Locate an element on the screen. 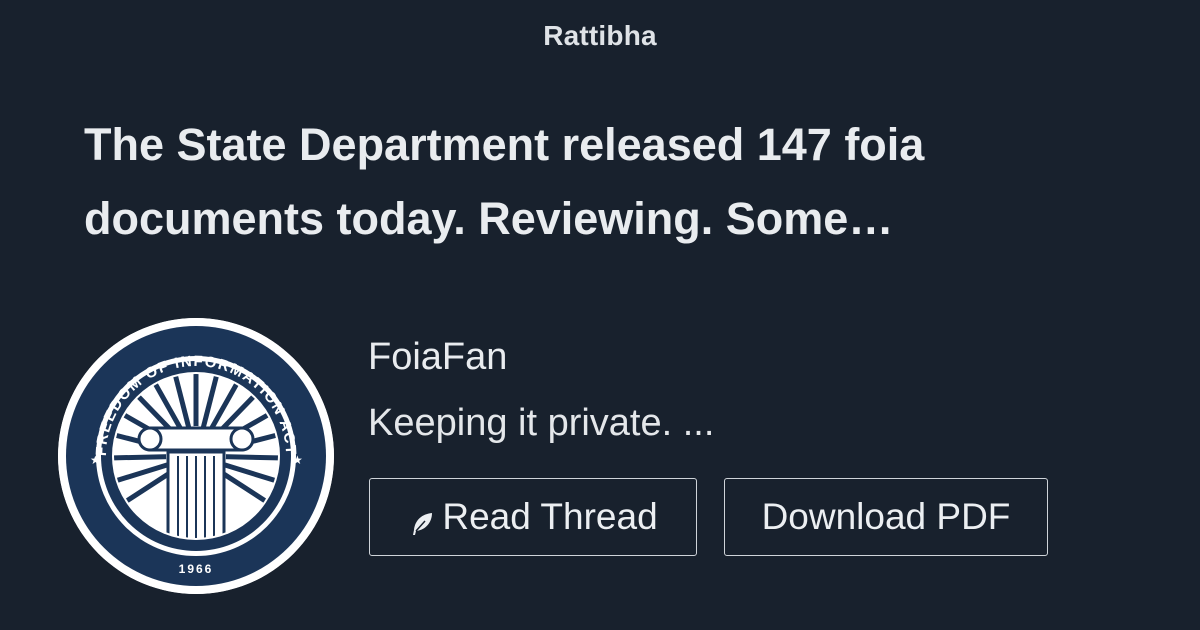 Image resolution: width=1200 pixels, height=630 pixels. site-name: Rattibha is located at coordinates (600, 35).